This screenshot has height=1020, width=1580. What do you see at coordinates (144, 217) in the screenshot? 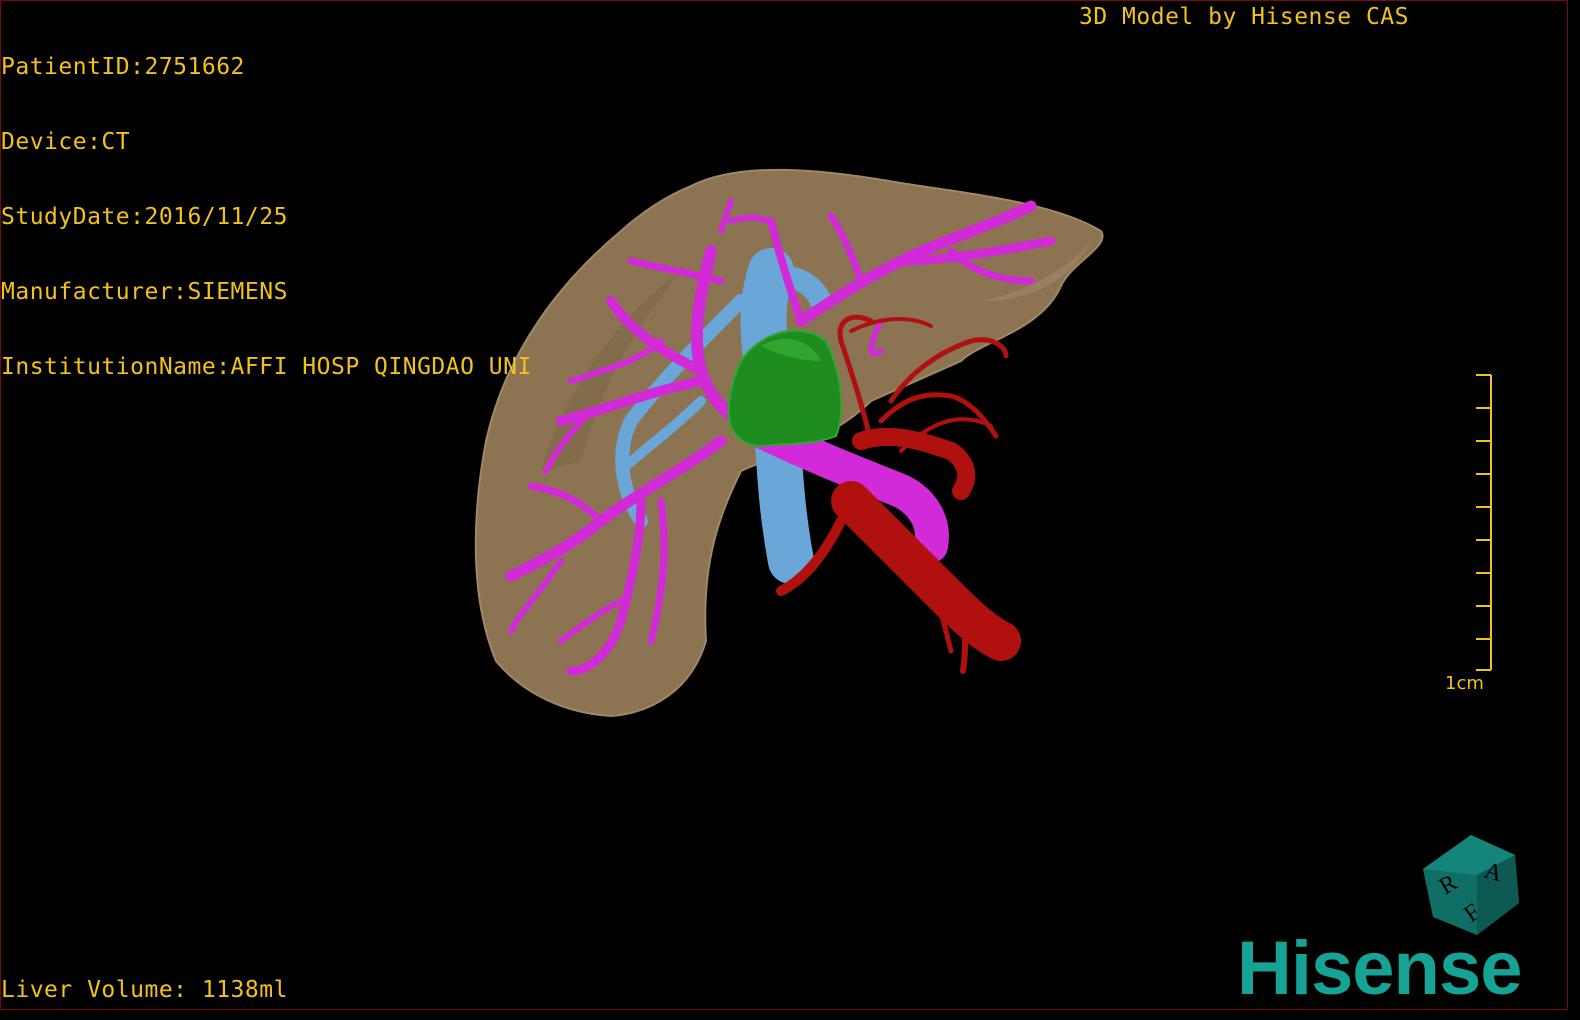
I see `study-date: StudyDate:2016/11/25` at bounding box center [144, 217].